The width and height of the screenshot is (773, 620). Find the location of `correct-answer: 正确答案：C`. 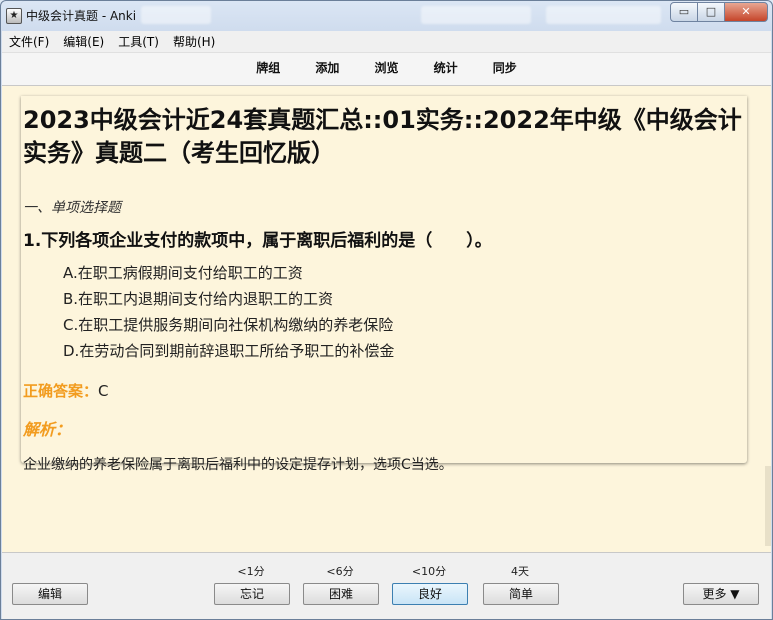

correct-answer: 正确答案：C is located at coordinates (66, 390).